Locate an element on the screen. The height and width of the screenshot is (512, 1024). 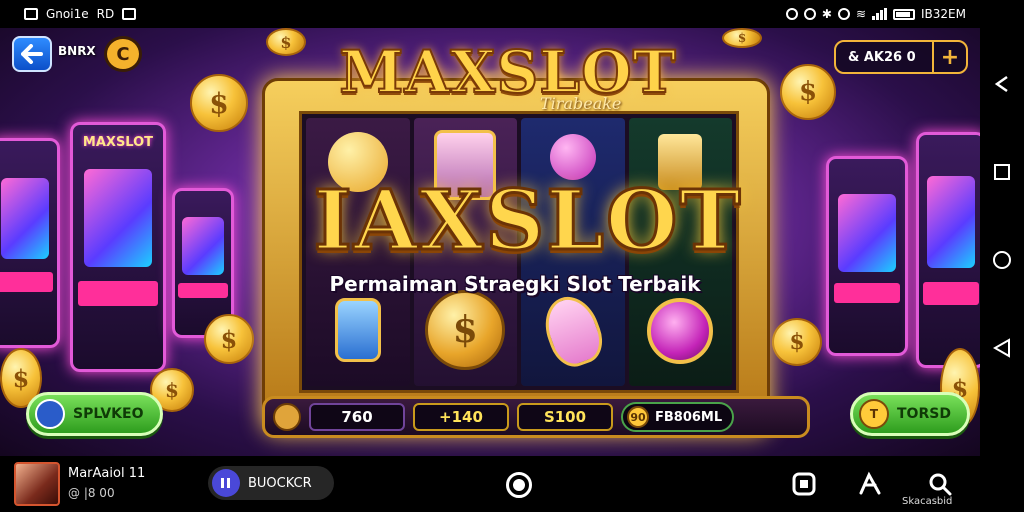
status-bar: Gnoi1e RD ✱ ≋ IB32EM is located at coordinates (490, 14).